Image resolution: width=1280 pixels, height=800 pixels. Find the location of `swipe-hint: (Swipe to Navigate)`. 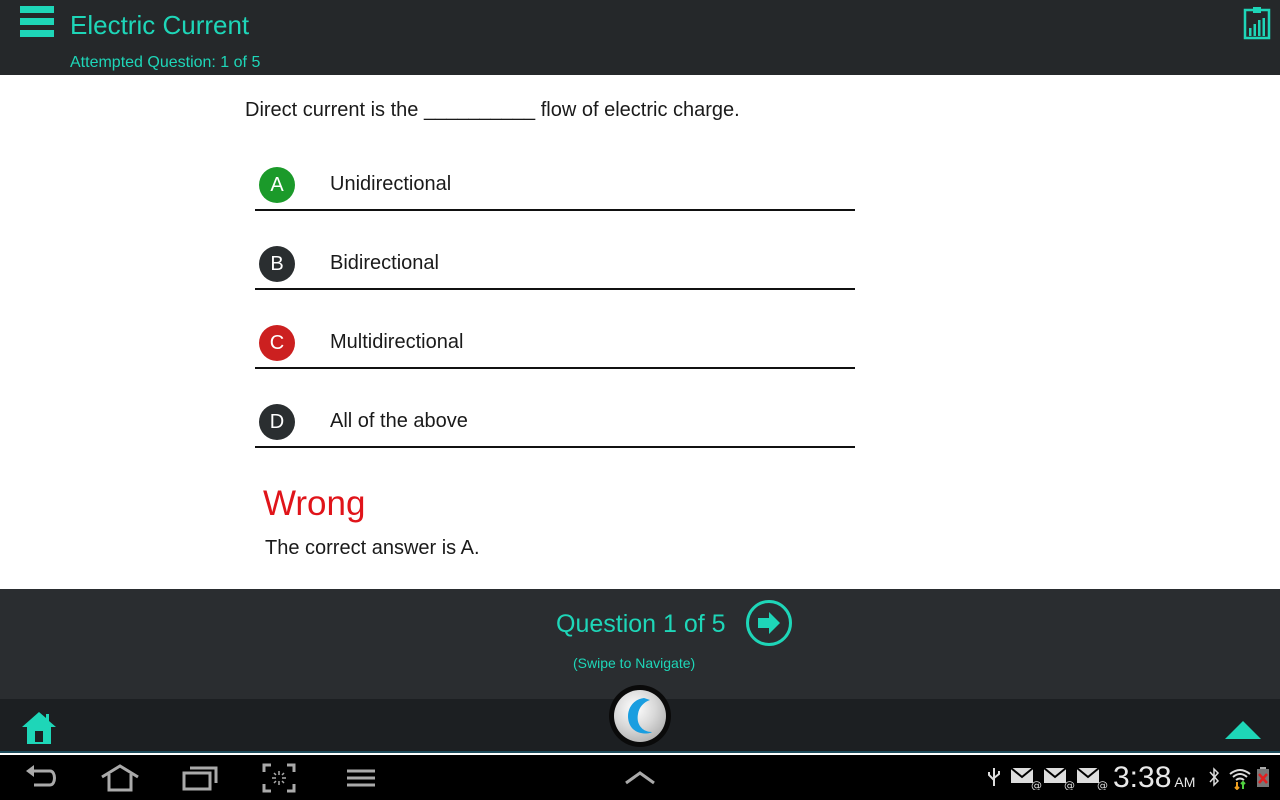

swipe-hint: (Swipe to Navigate) is located at coordinates (634, 663).